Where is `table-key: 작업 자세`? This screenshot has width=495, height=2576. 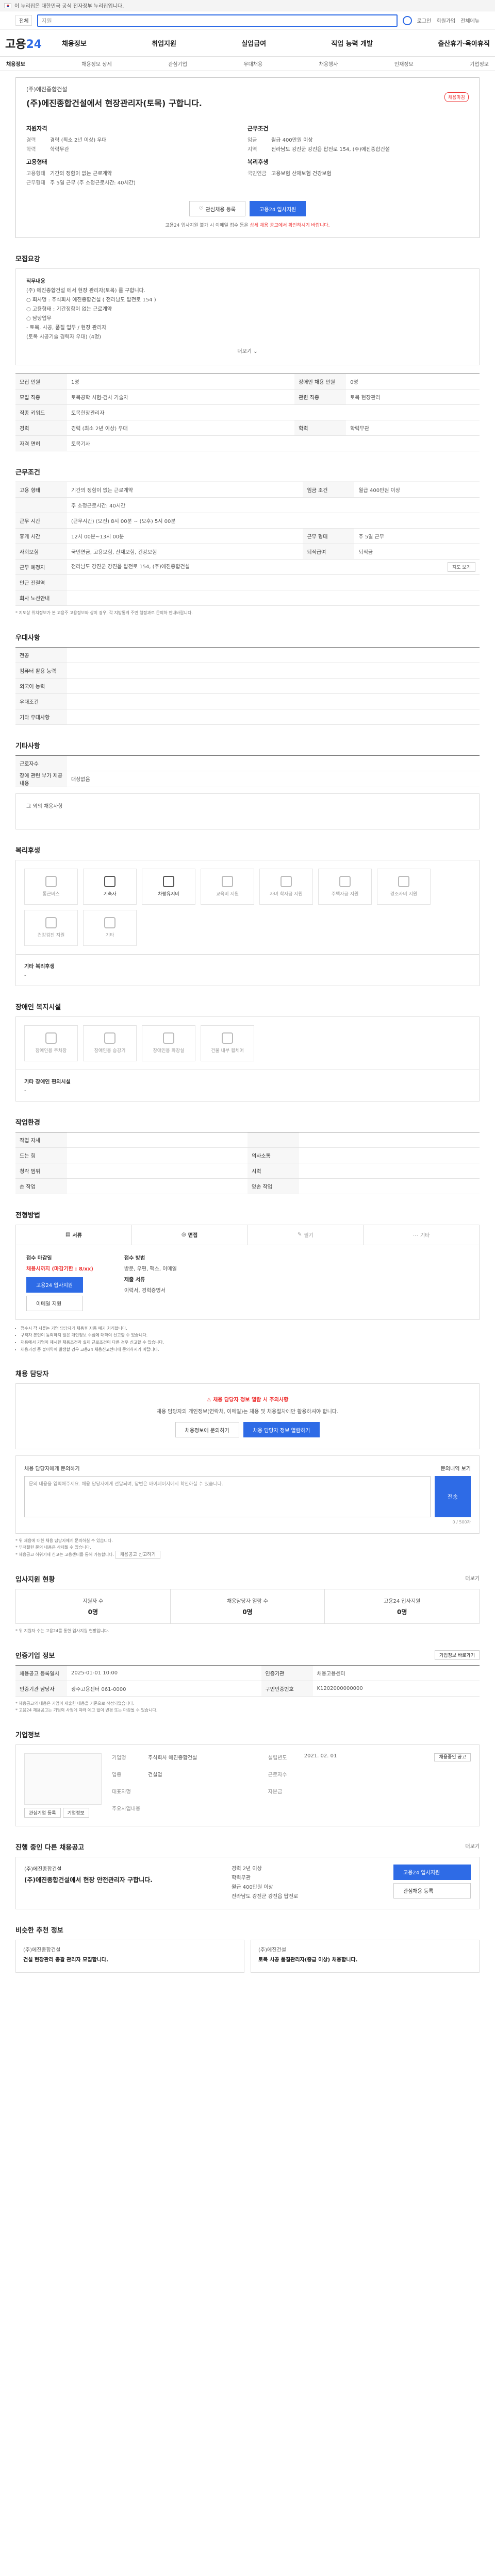
table-key: 작업 자세 is located at coordinates (41, 1140).